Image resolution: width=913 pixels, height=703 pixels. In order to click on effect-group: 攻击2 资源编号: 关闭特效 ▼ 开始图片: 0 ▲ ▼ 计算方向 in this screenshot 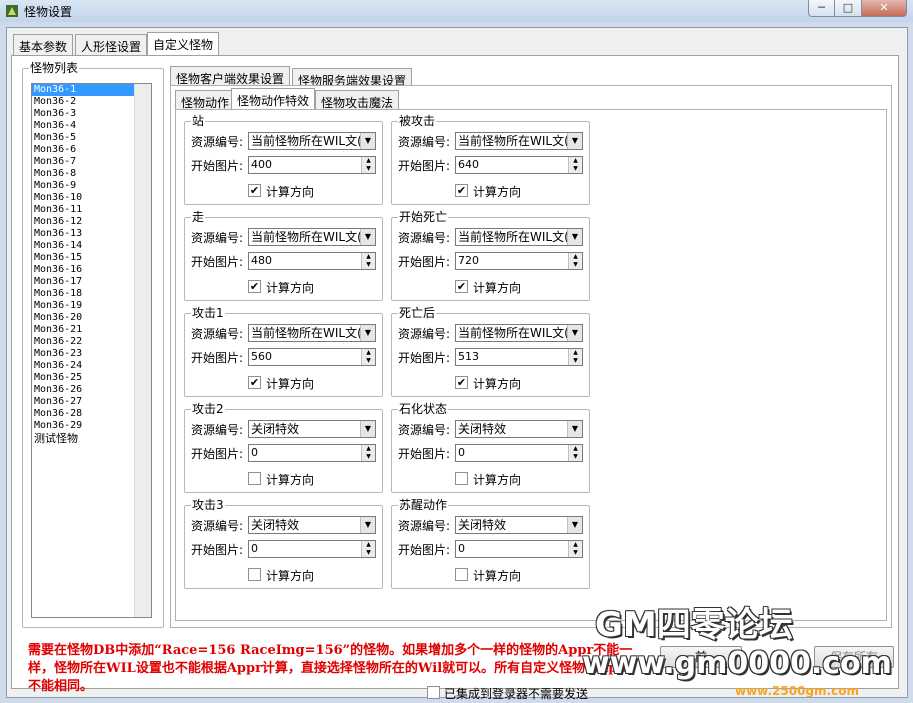, I will do `click(283, 447)`.